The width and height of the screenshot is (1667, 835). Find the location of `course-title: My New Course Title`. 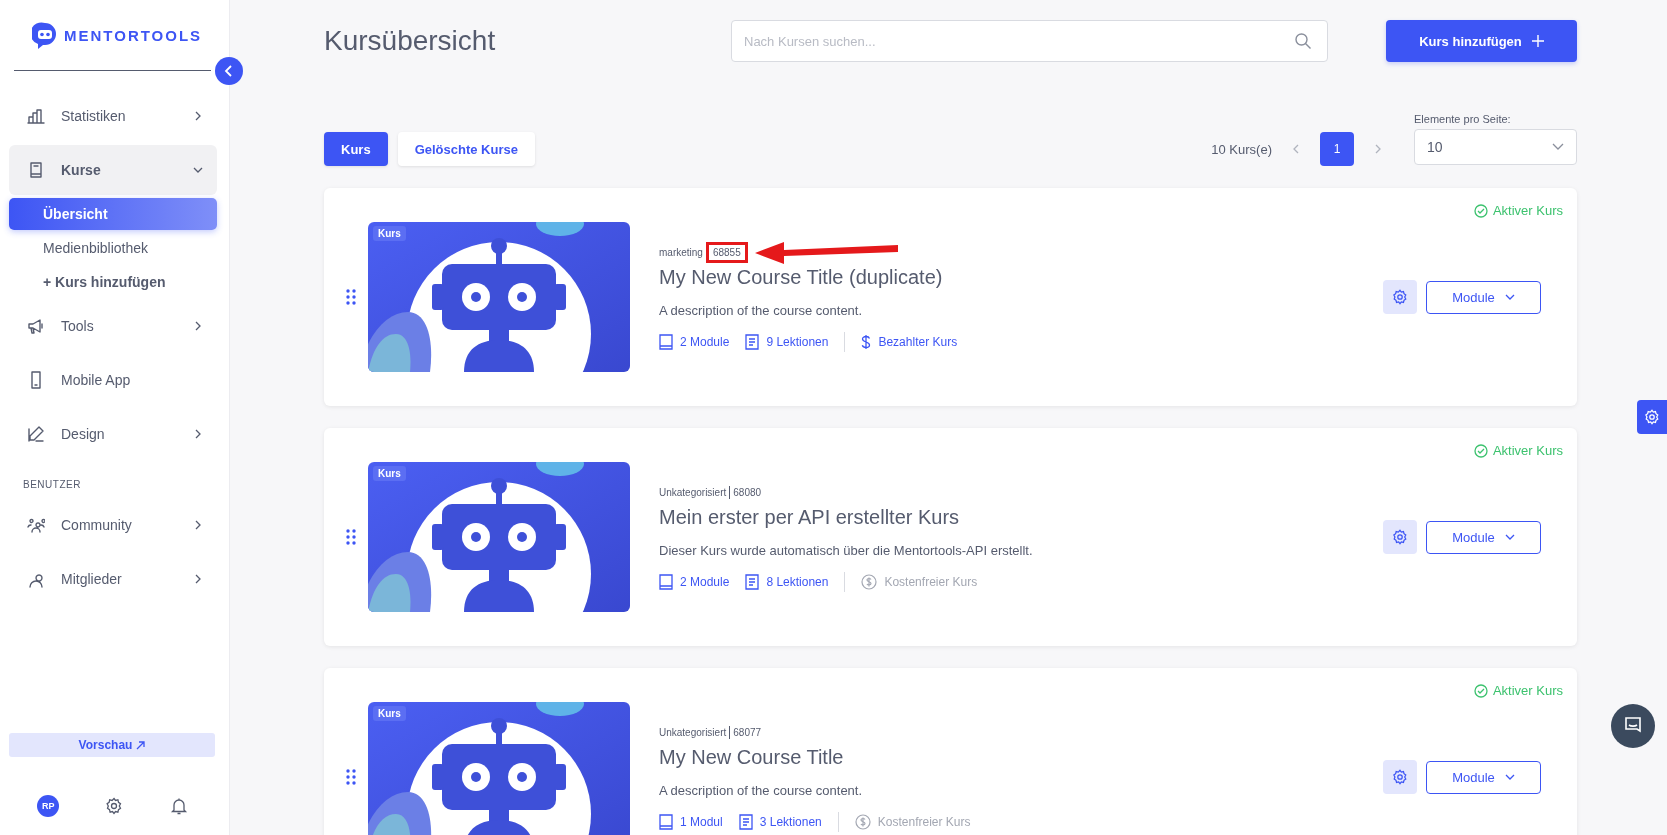

course-title: My New Course Title is located at coordinates (752, 757).